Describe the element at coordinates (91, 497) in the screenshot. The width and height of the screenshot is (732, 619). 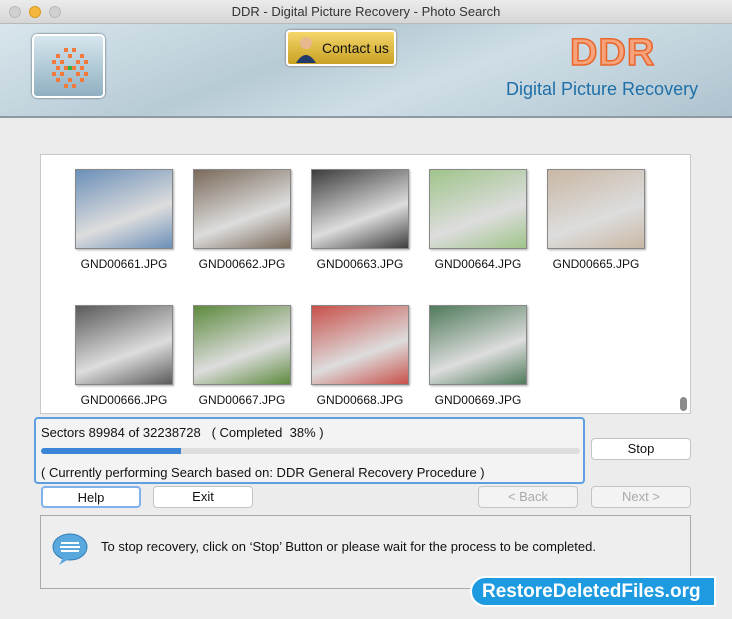
I see `help-button: Help` at that location.